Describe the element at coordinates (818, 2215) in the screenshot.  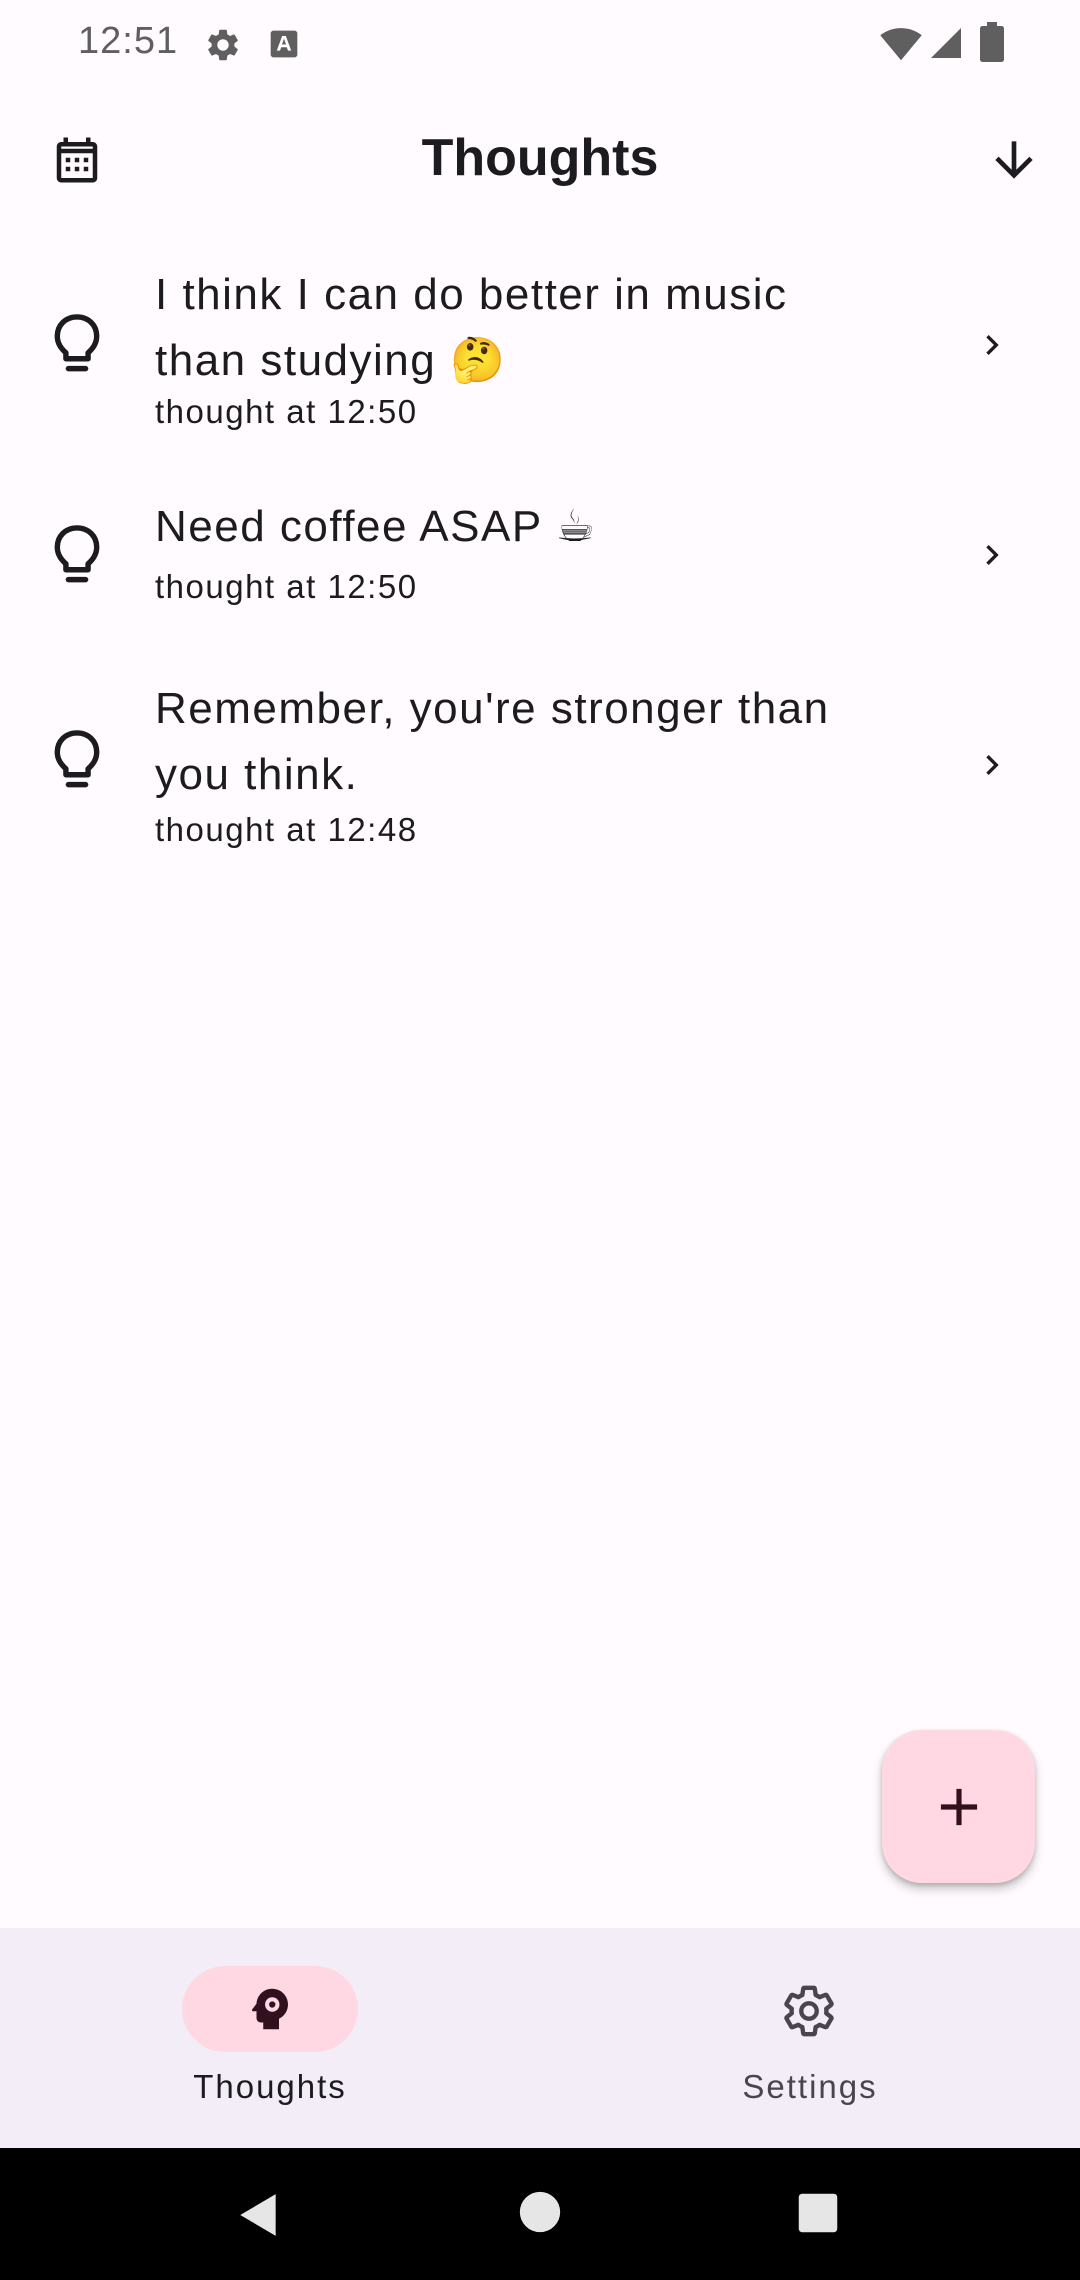
I see `recents-icon` at that location.